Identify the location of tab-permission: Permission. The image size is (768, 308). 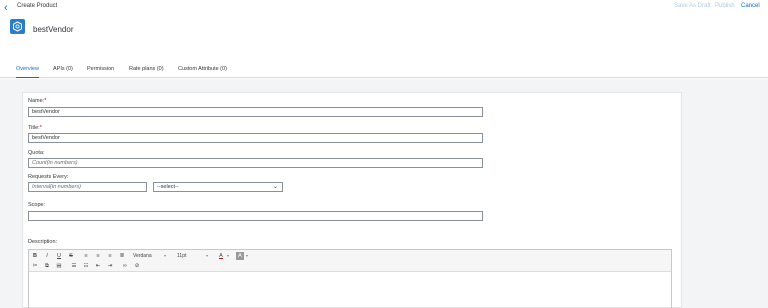
(100, 72).